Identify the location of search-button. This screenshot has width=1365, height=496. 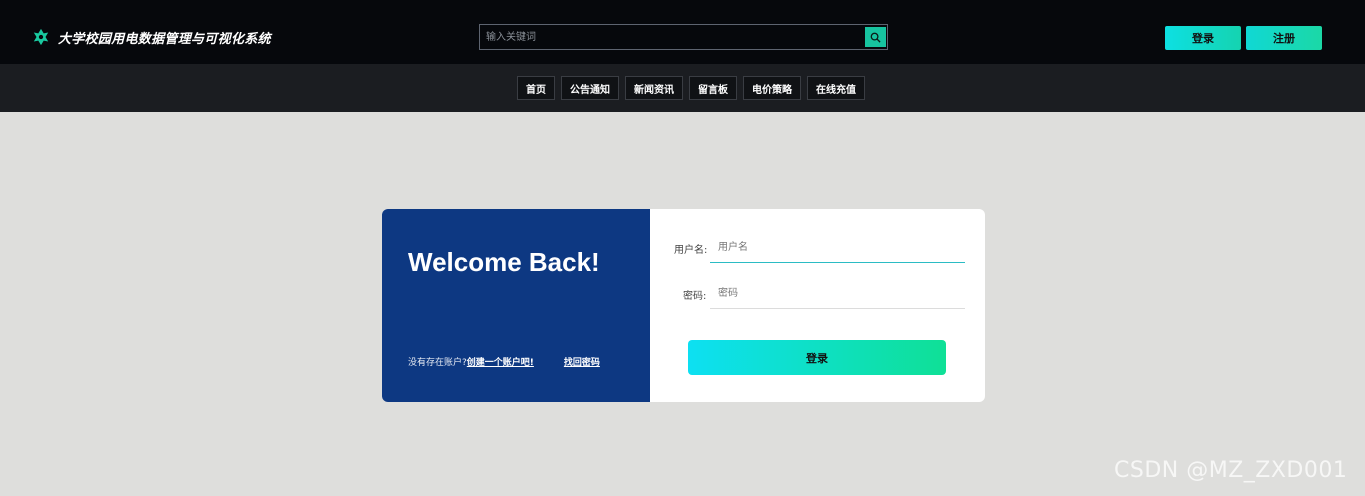
(875, 37).